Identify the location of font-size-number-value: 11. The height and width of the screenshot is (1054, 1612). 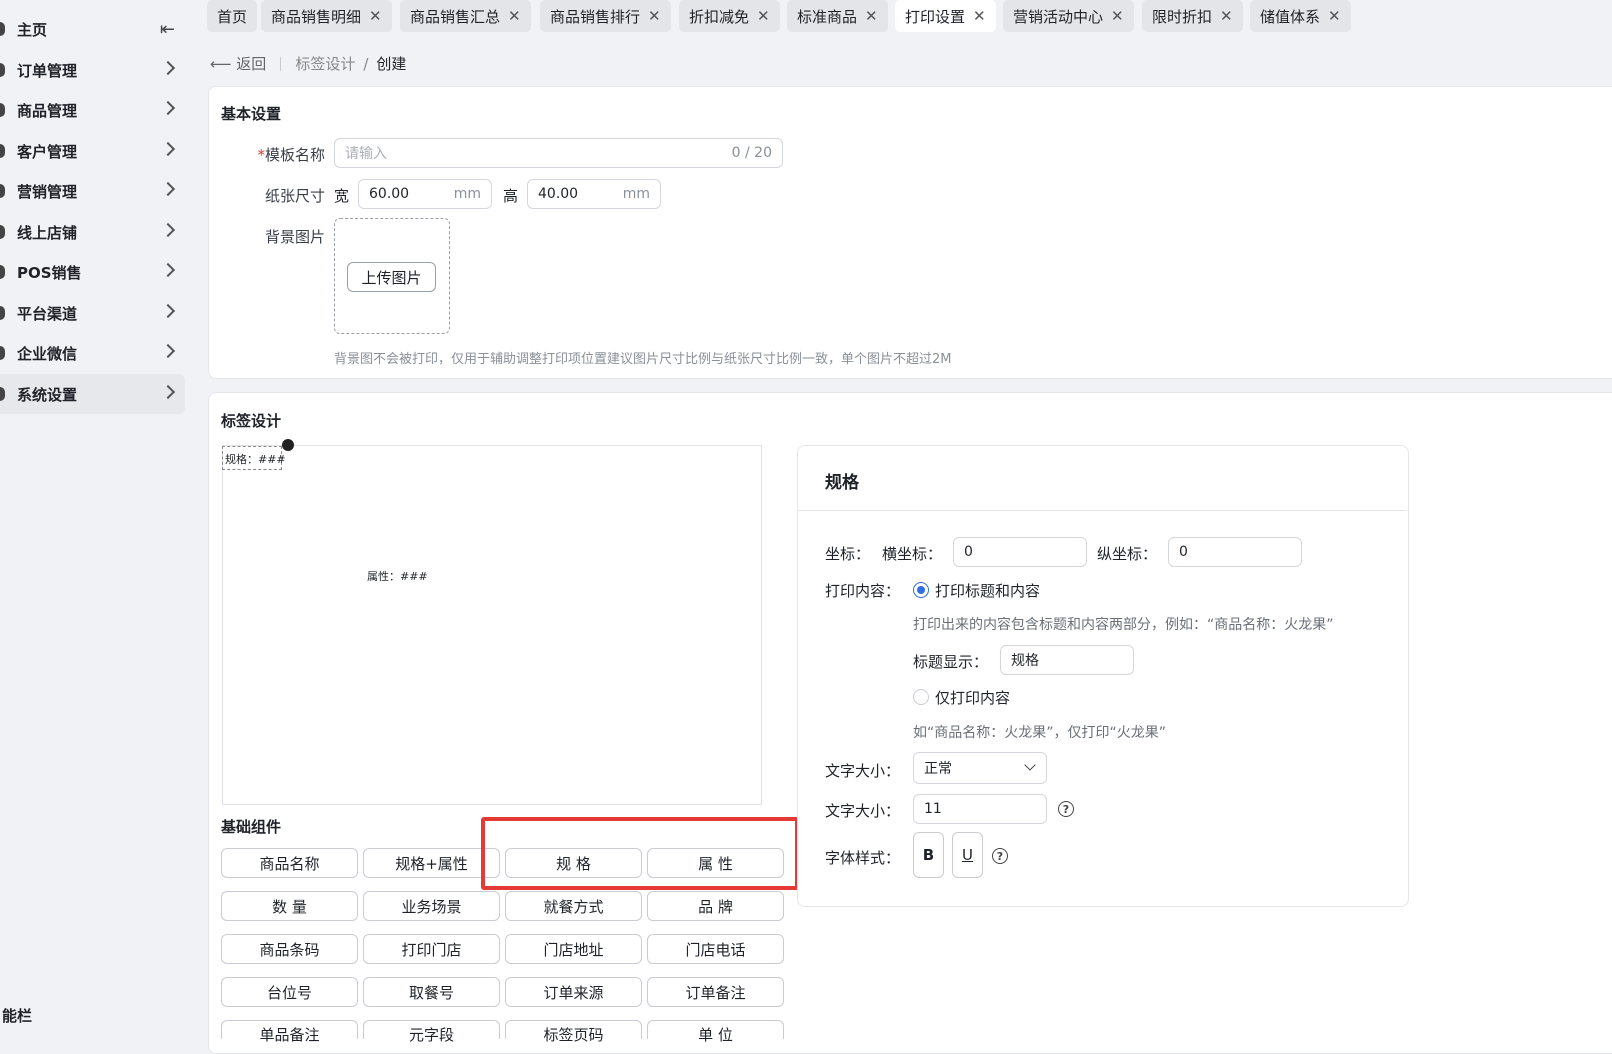
(933, 809).